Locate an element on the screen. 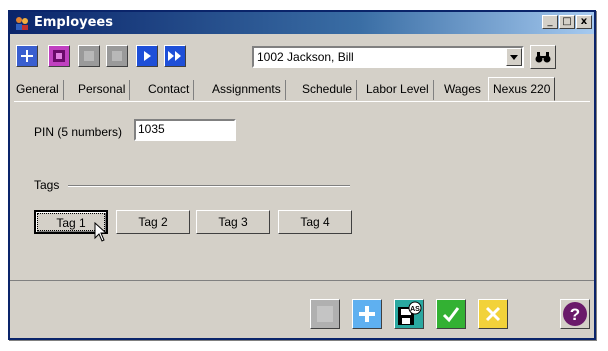 The height and width of the screenshot is (351, 608). last-record-icon is located at coordinates (174, 56).